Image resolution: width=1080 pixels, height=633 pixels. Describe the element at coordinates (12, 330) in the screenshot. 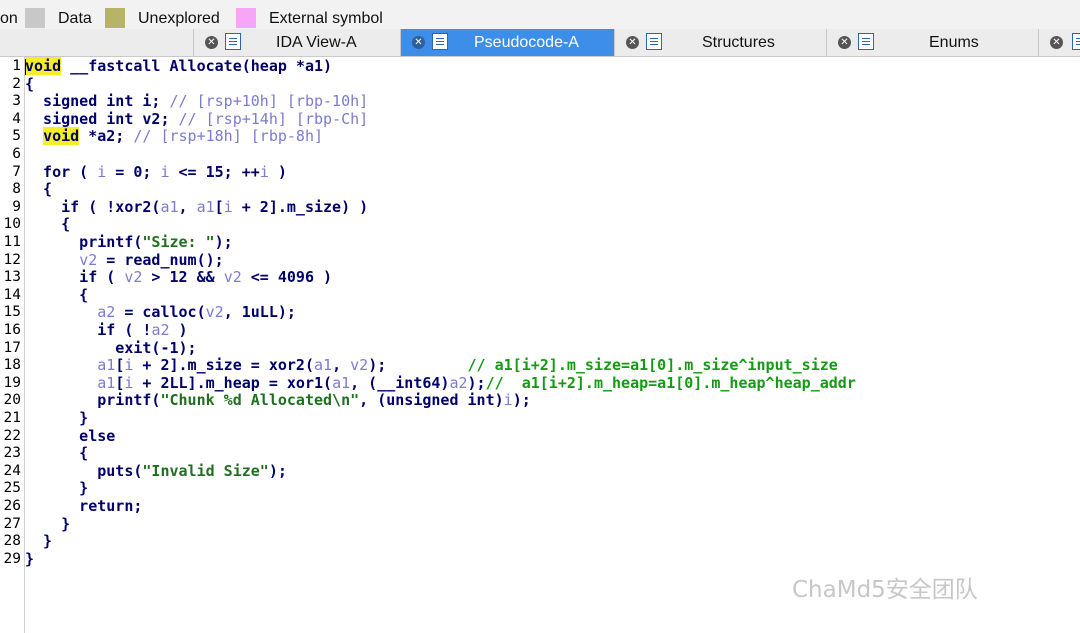

I see `line-number: 16` at that location.